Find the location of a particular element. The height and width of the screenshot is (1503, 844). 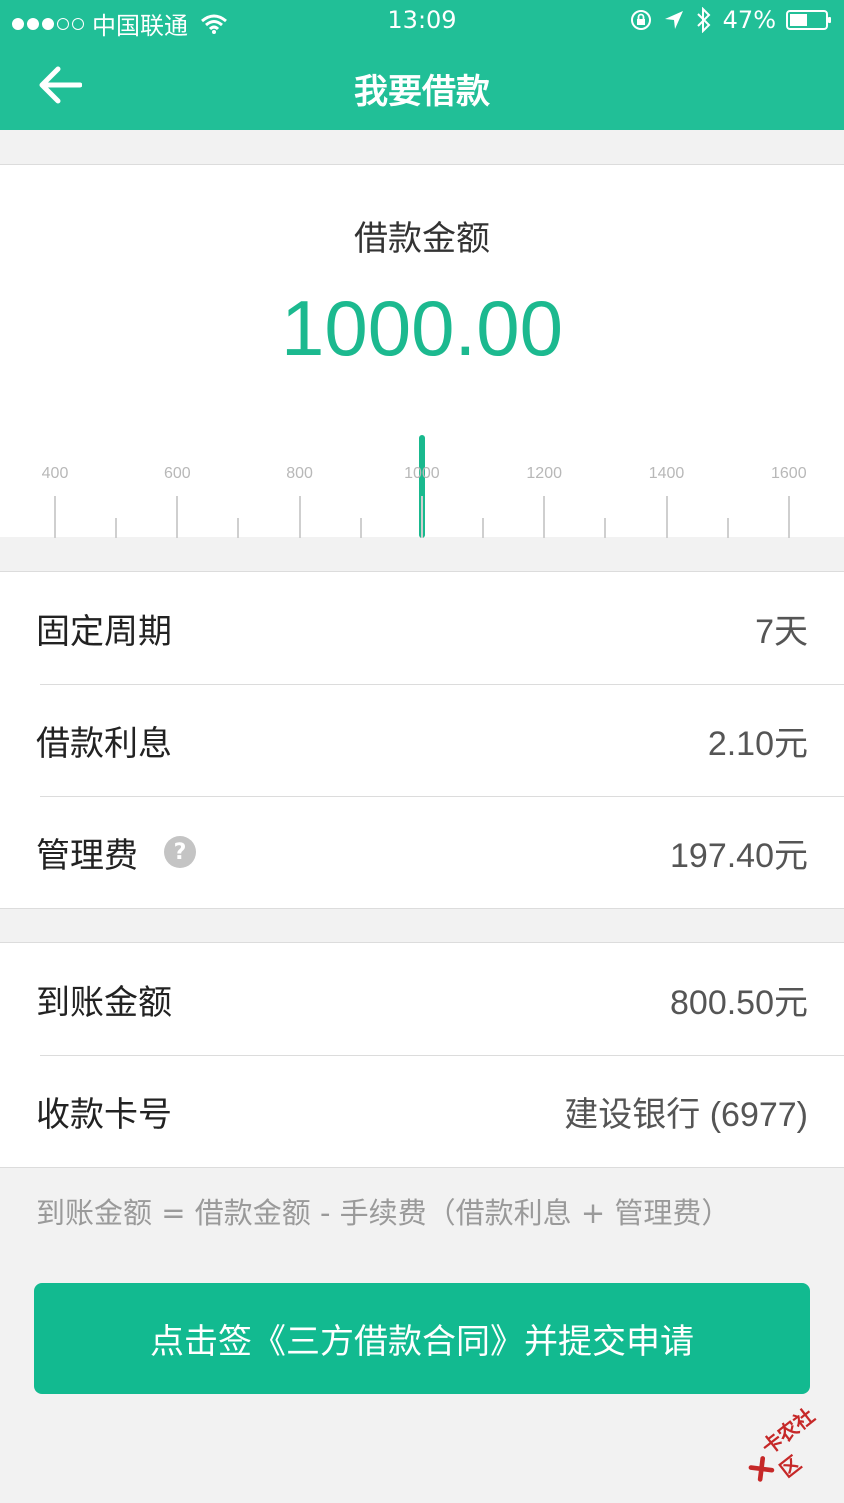

ruler-tick-label: 1000 is located at coordinates (422, 473).